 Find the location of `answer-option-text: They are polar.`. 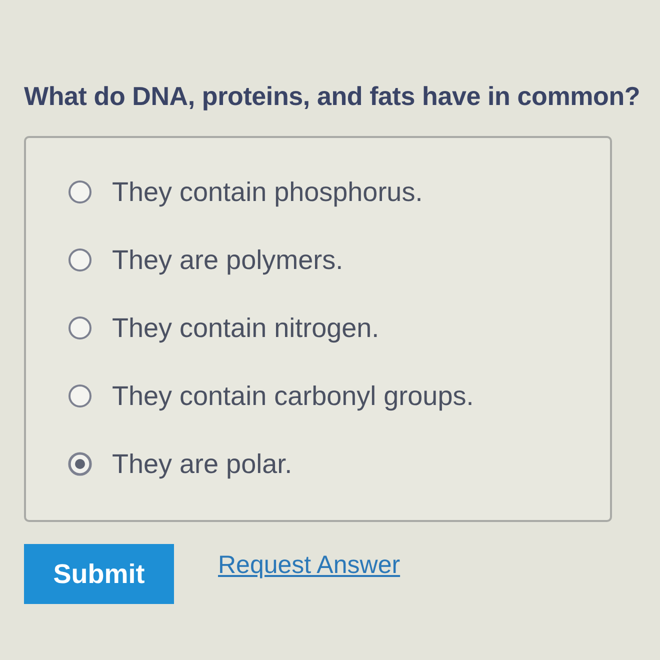

answer-option-text: They are polar. is located at coordinates (202, 464).